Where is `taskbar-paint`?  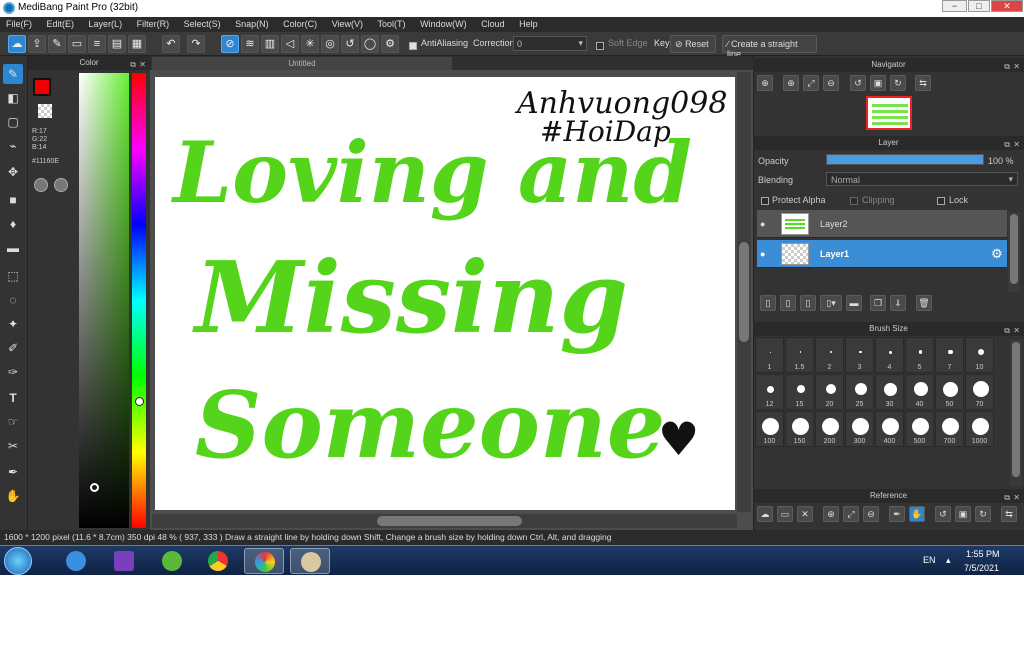
taskbar-paint is located at coordinates (310, 561).